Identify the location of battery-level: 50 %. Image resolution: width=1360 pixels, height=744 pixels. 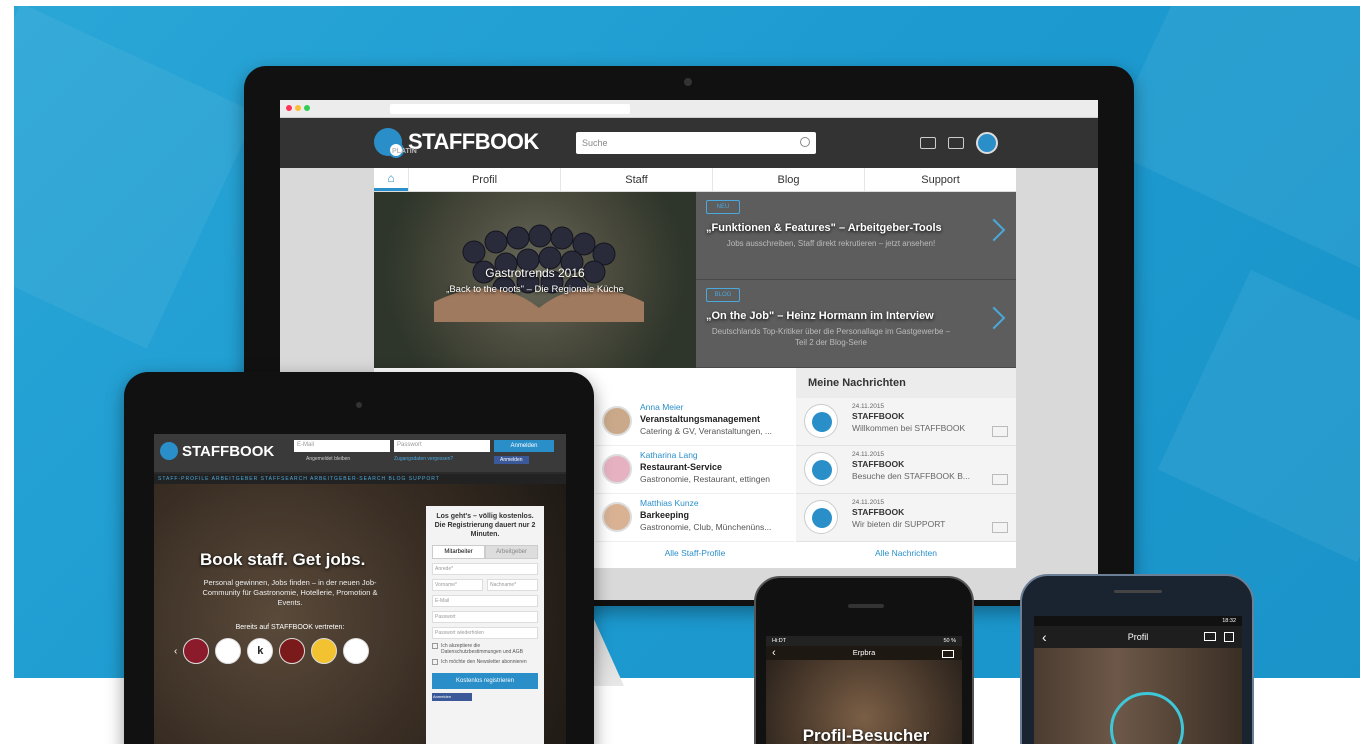
(949, 641).